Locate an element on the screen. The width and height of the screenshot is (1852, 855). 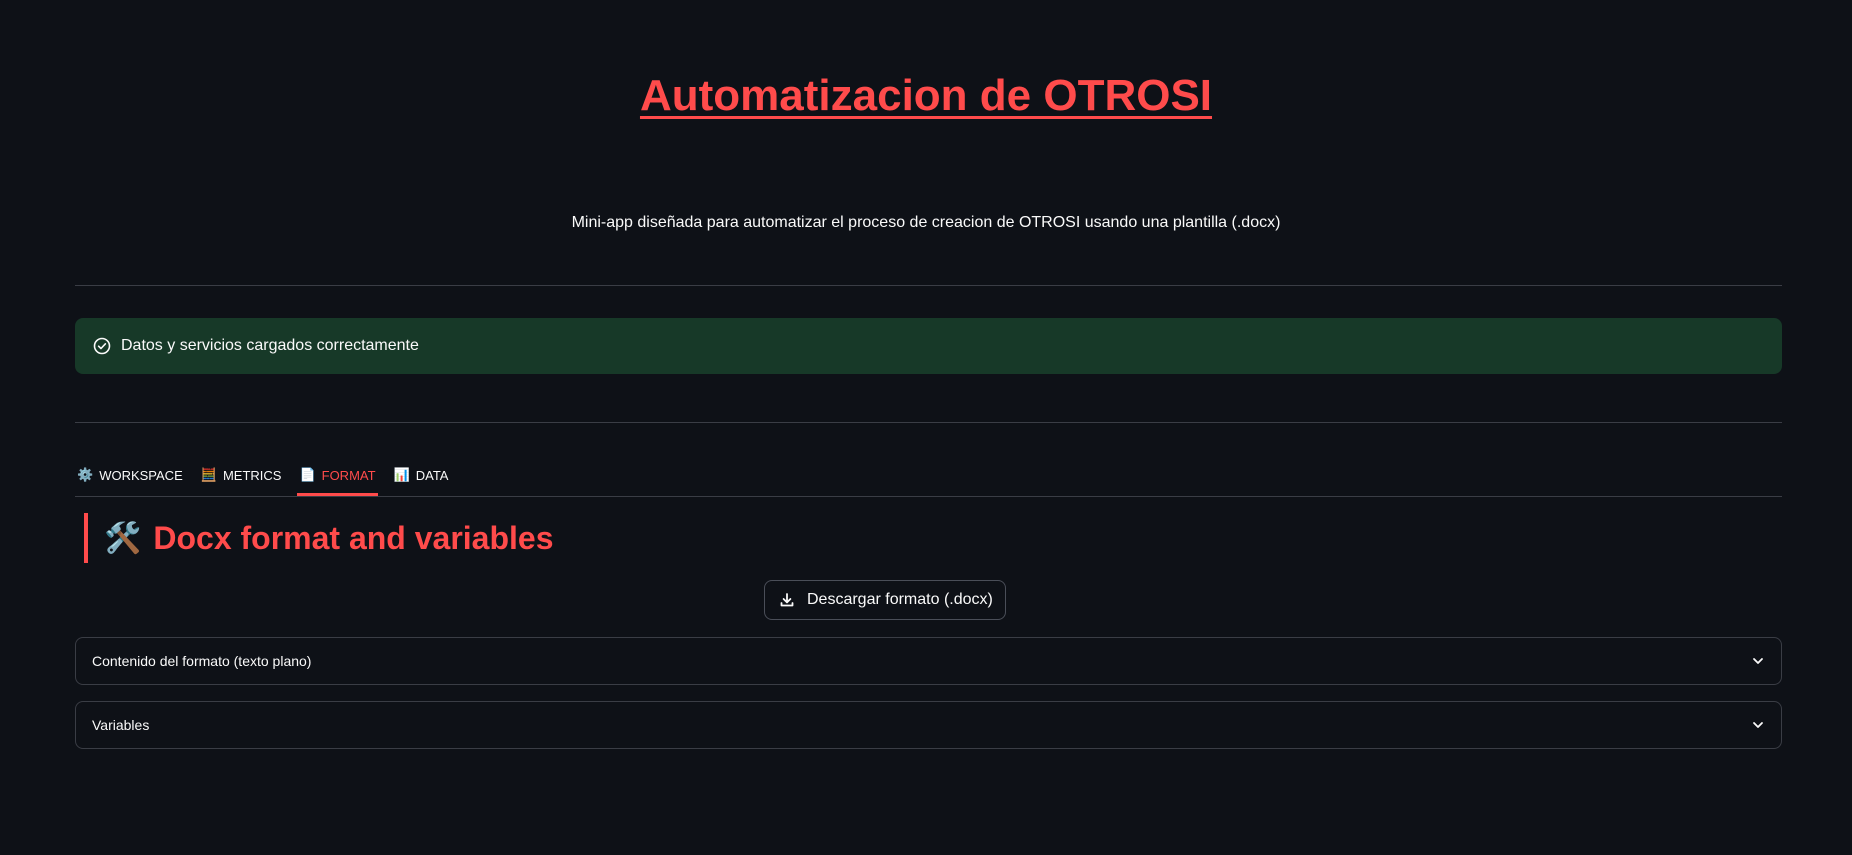
divider-top is located at coordinates (928, 285).